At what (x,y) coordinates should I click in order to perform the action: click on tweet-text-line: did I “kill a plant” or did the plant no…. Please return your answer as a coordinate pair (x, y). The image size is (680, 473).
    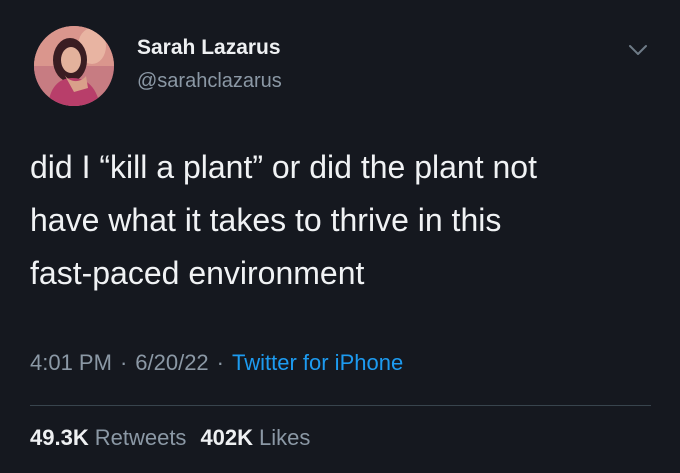
    Looking at the image, I should click on (283, 167).